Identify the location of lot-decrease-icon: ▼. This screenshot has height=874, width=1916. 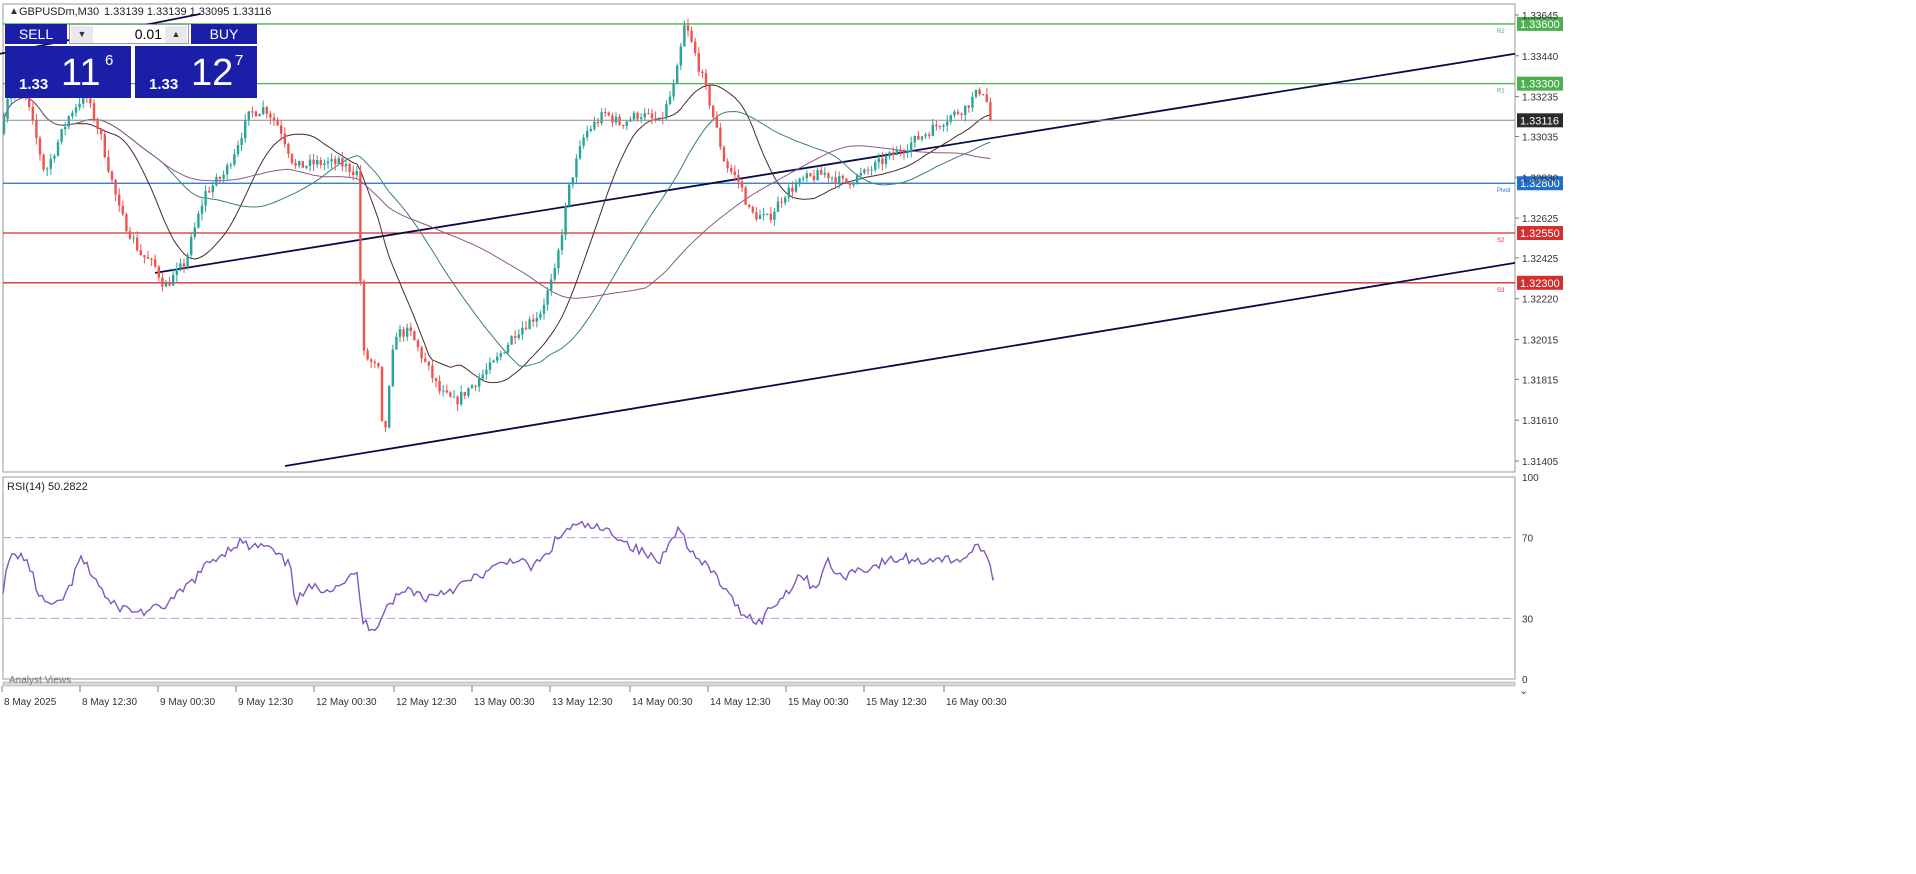
(82, 34).